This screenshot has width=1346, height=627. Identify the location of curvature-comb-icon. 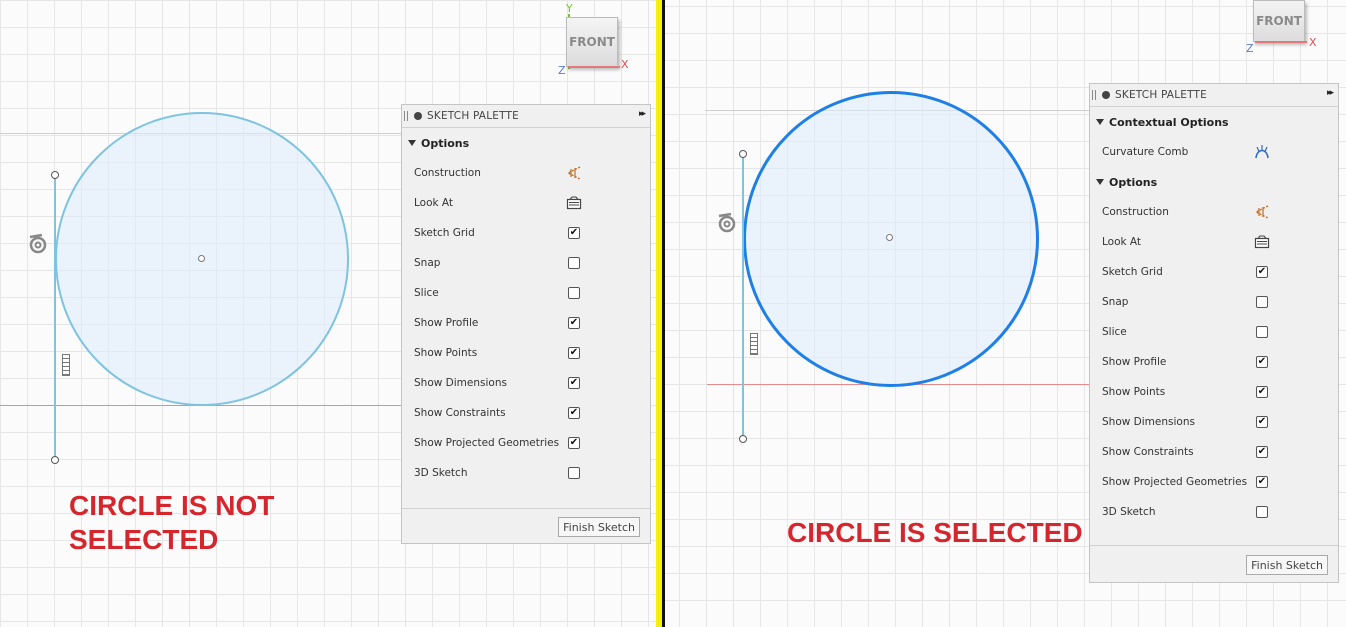
(1262, 152).